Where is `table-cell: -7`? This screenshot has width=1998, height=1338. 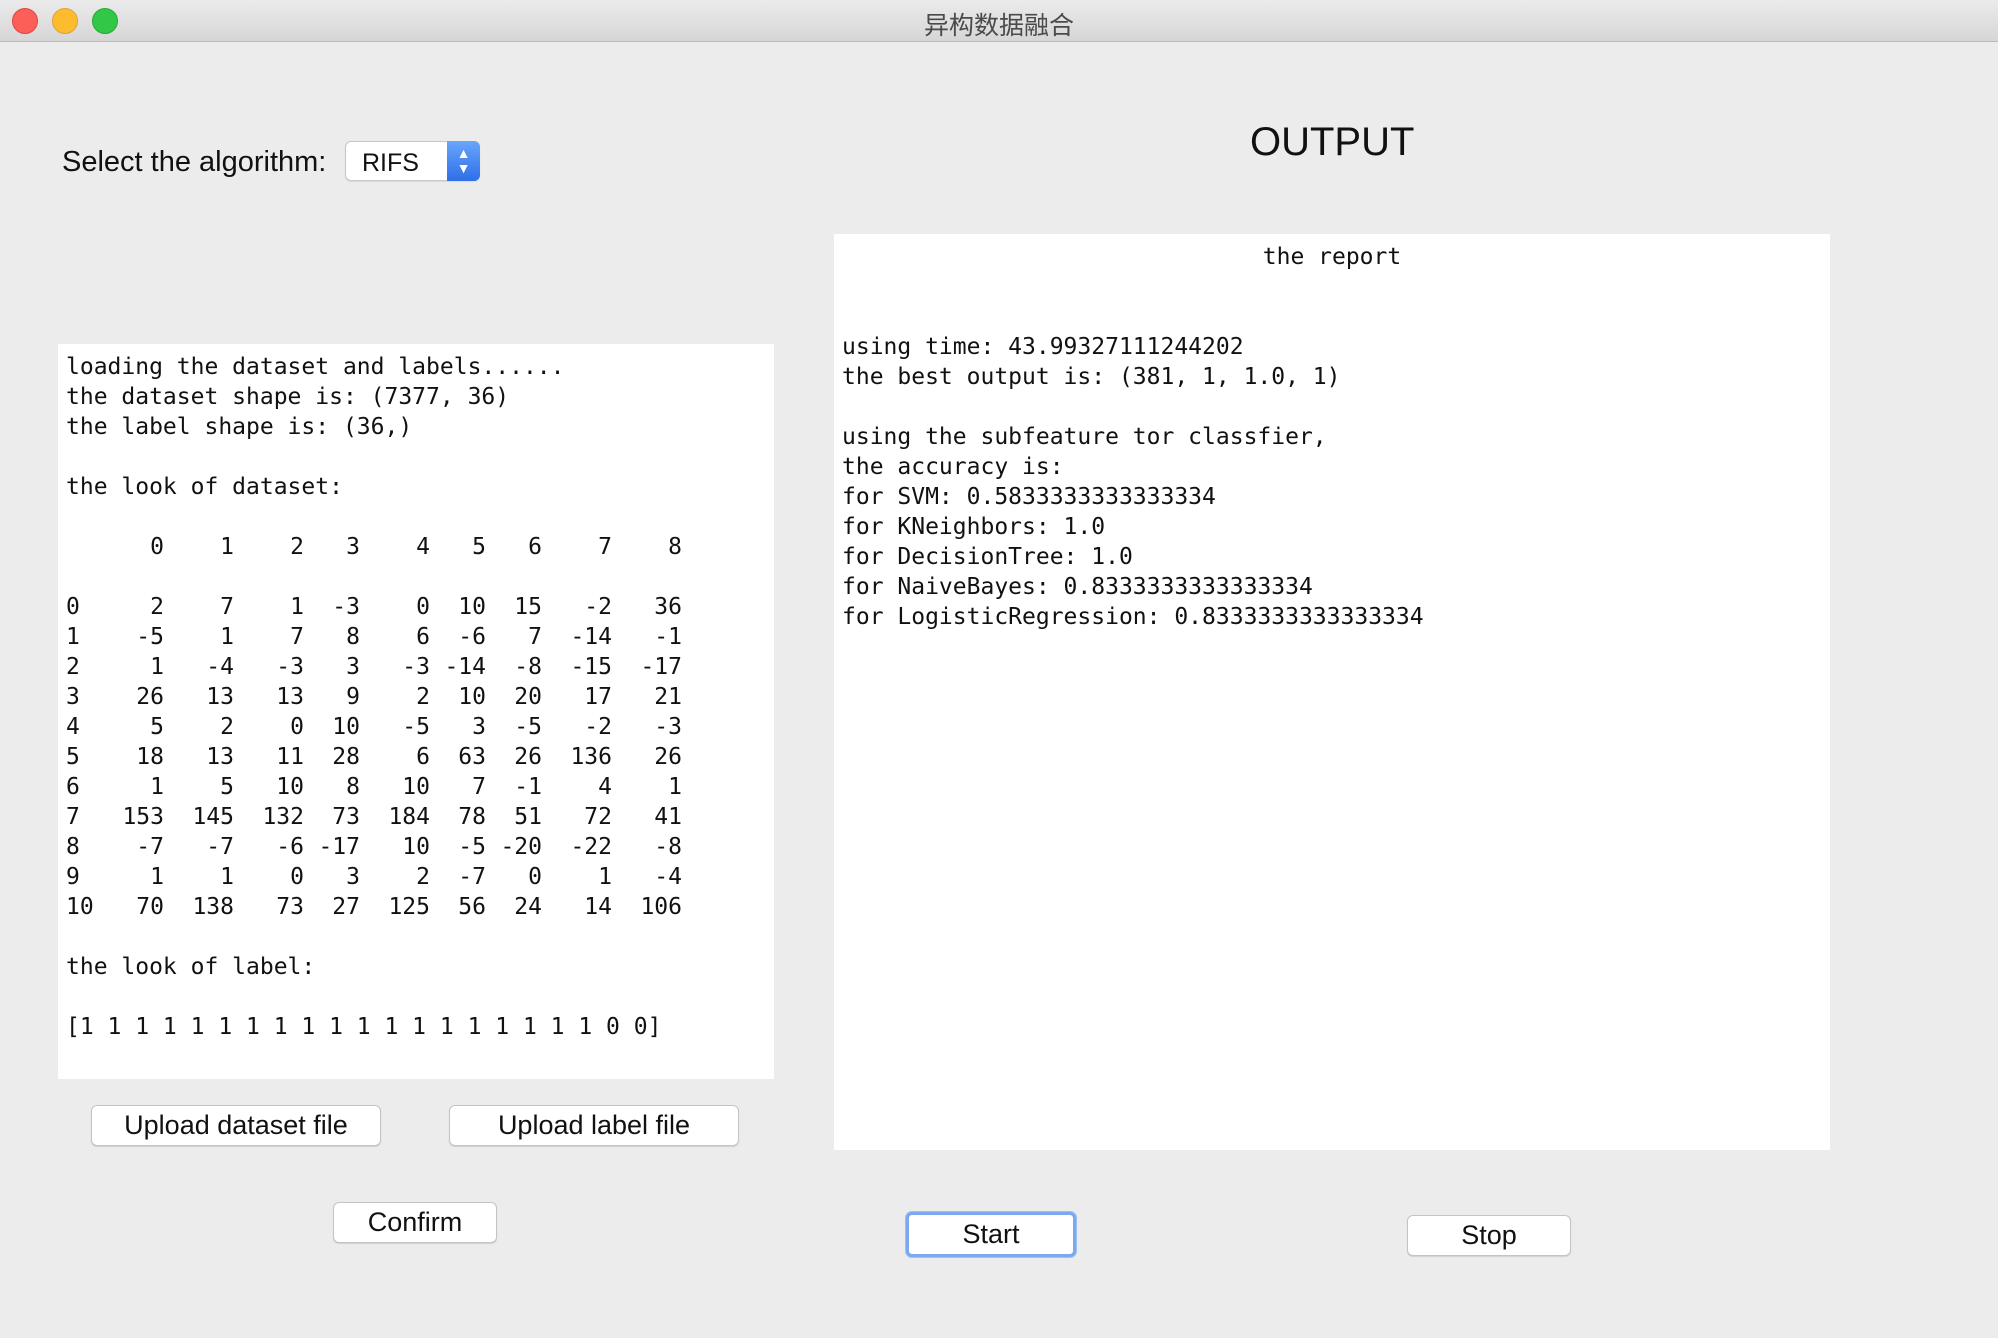 table-cell: -7 is located at coordinates (150, 847).